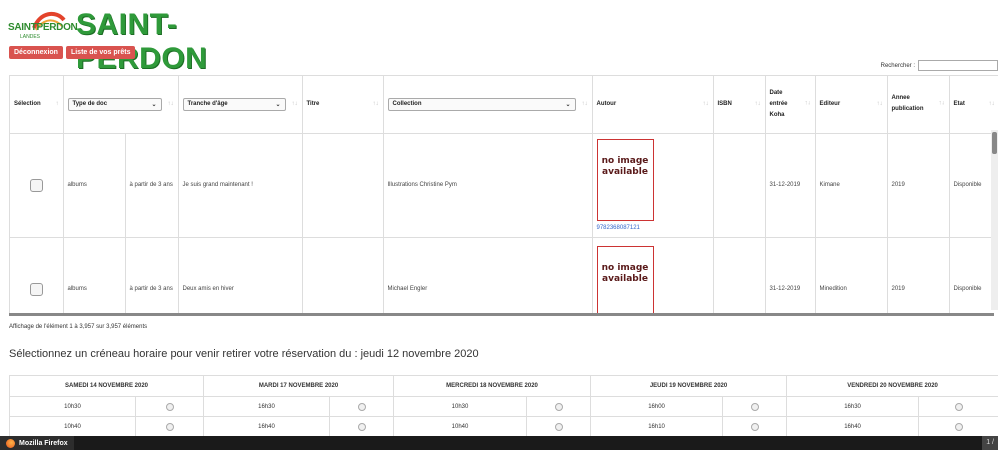  What do you see at coordinates (30, 37) in the screenshot?
I see `logo-small-subtext: LANDES` at bounding box center [30, 37].